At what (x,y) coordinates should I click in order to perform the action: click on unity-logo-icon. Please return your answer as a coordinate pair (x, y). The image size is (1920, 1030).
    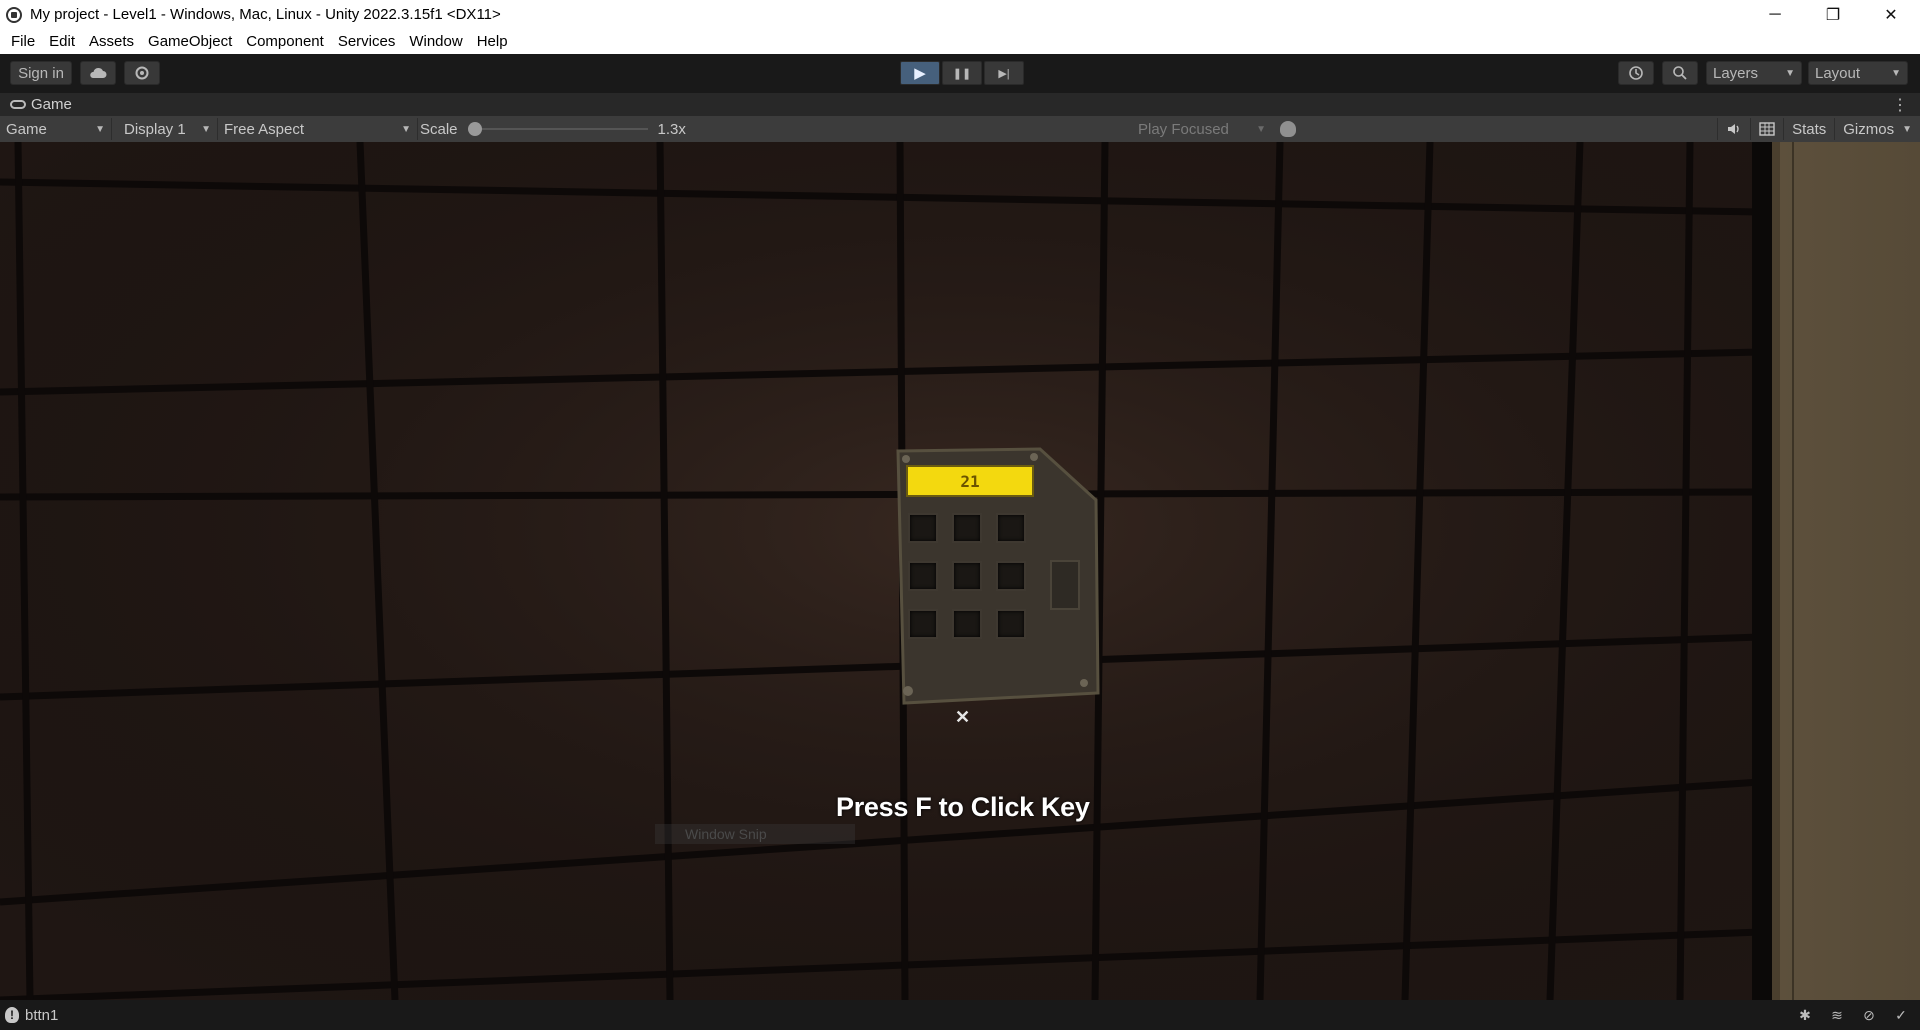
    Looking at the image, I should click on (14, 14).